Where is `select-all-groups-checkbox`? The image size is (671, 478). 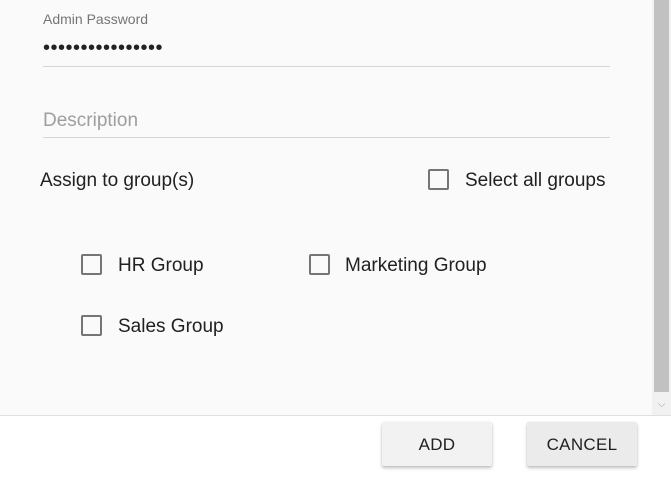
select-all-groups-checkbox is located at coordinates (438, 179).